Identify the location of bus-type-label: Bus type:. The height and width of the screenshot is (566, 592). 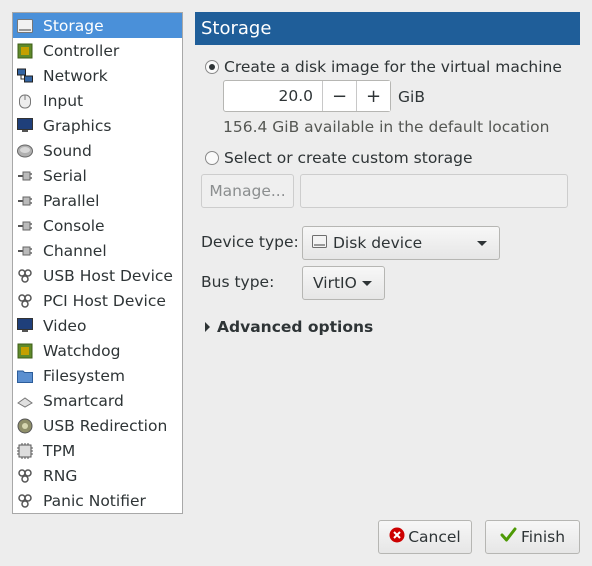
(238, 282).